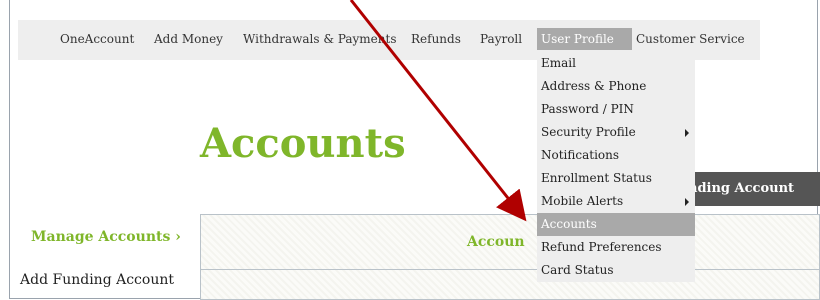  I want to click on menu-item-address-phone: Address & Phone, so click(616, 86).